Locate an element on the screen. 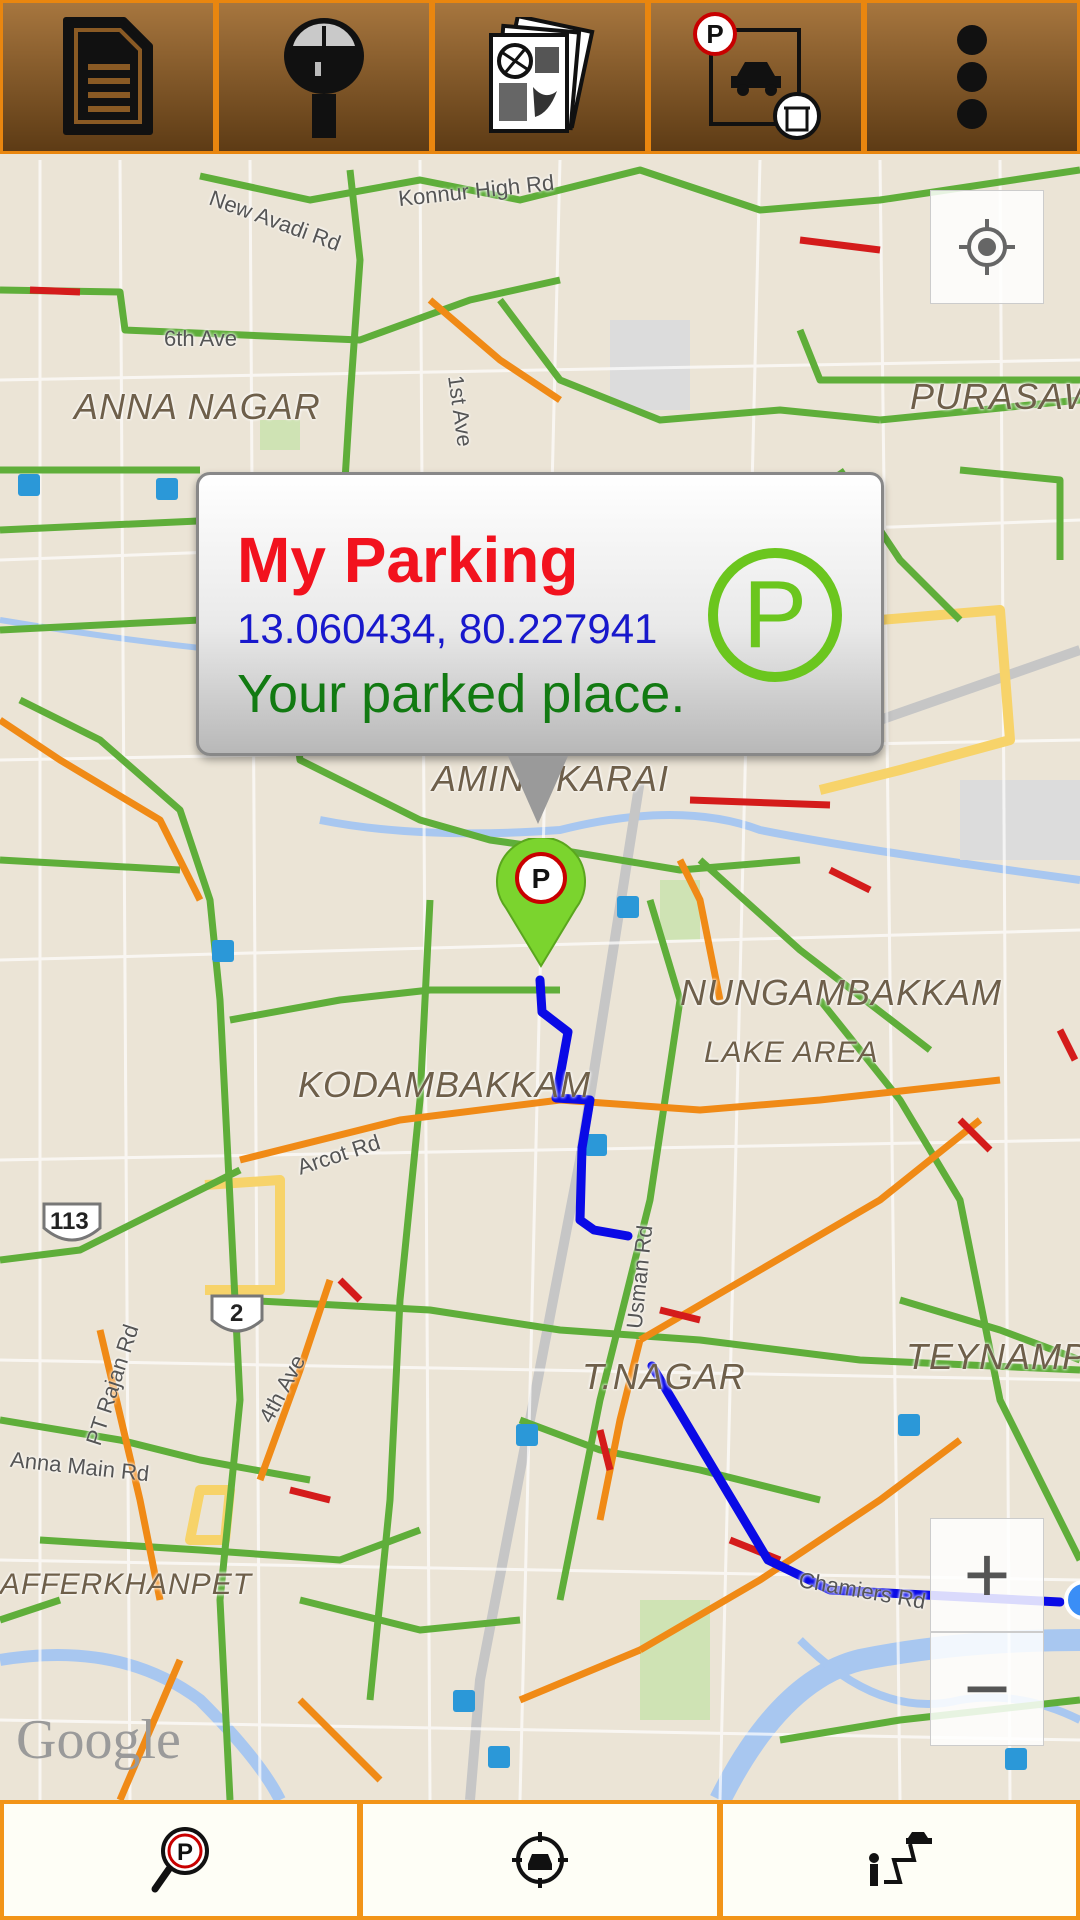 This screenshot has width=1080, height=1920. document-icon is located at coordinates (108, 76).